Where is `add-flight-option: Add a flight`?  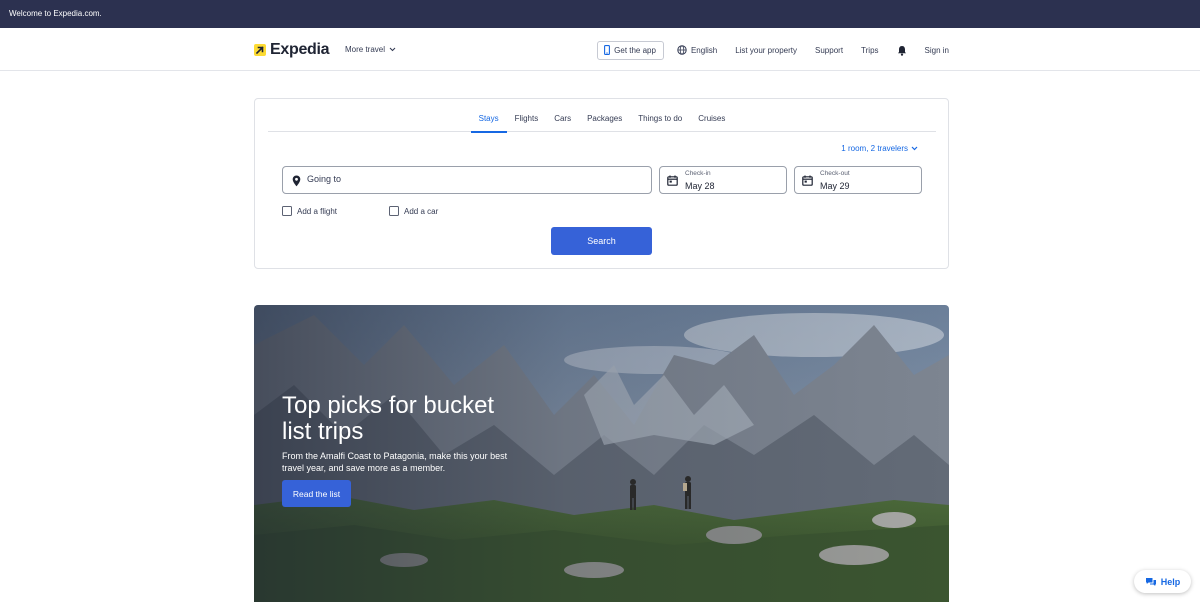
add-flight-option: Add a flight is located at coordinates (309, 211).